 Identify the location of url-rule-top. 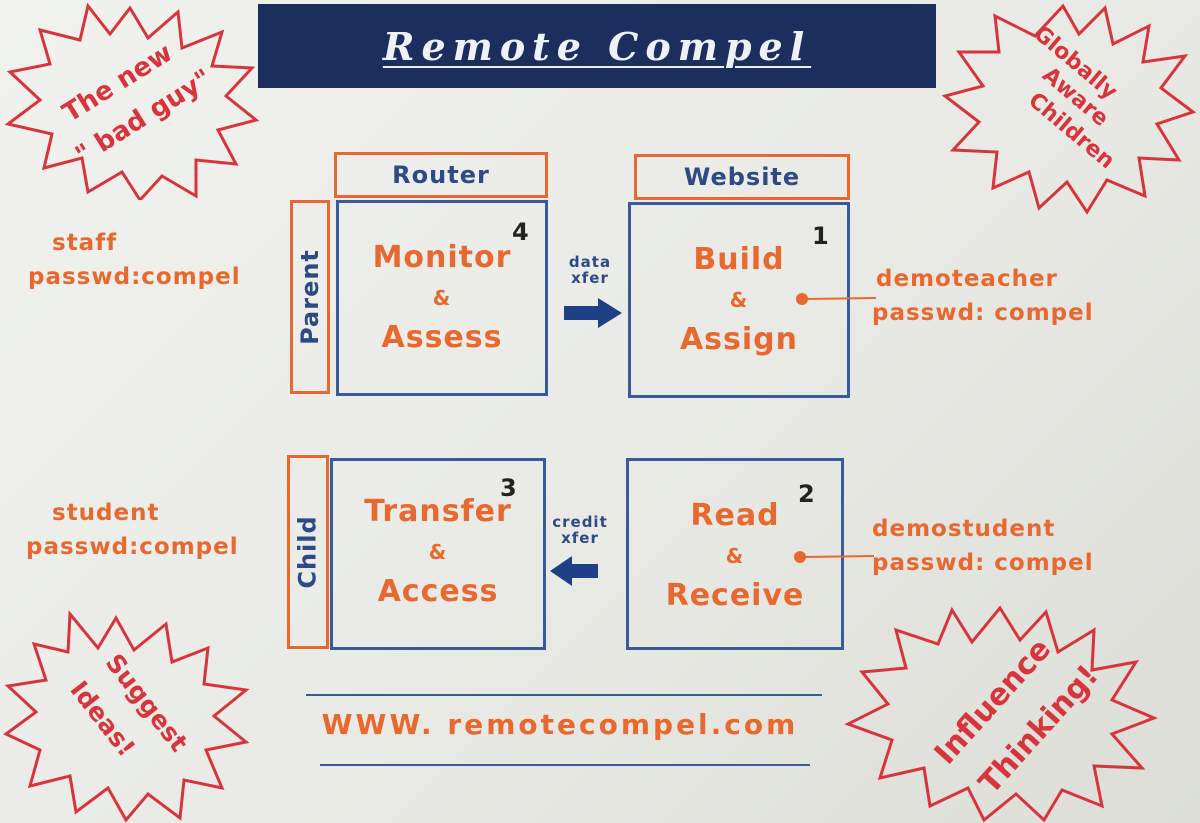
(564, 695).